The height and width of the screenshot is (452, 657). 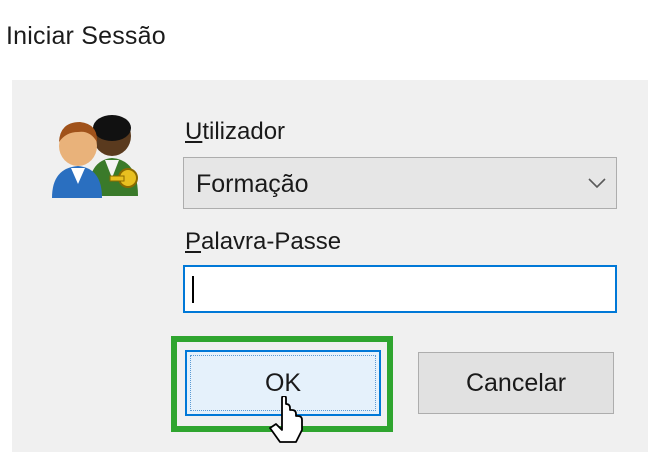 What do you see at coordinates (652, 226) in the screenshot?
I see `dialog-right-edge` at bounding box center [652, 226].